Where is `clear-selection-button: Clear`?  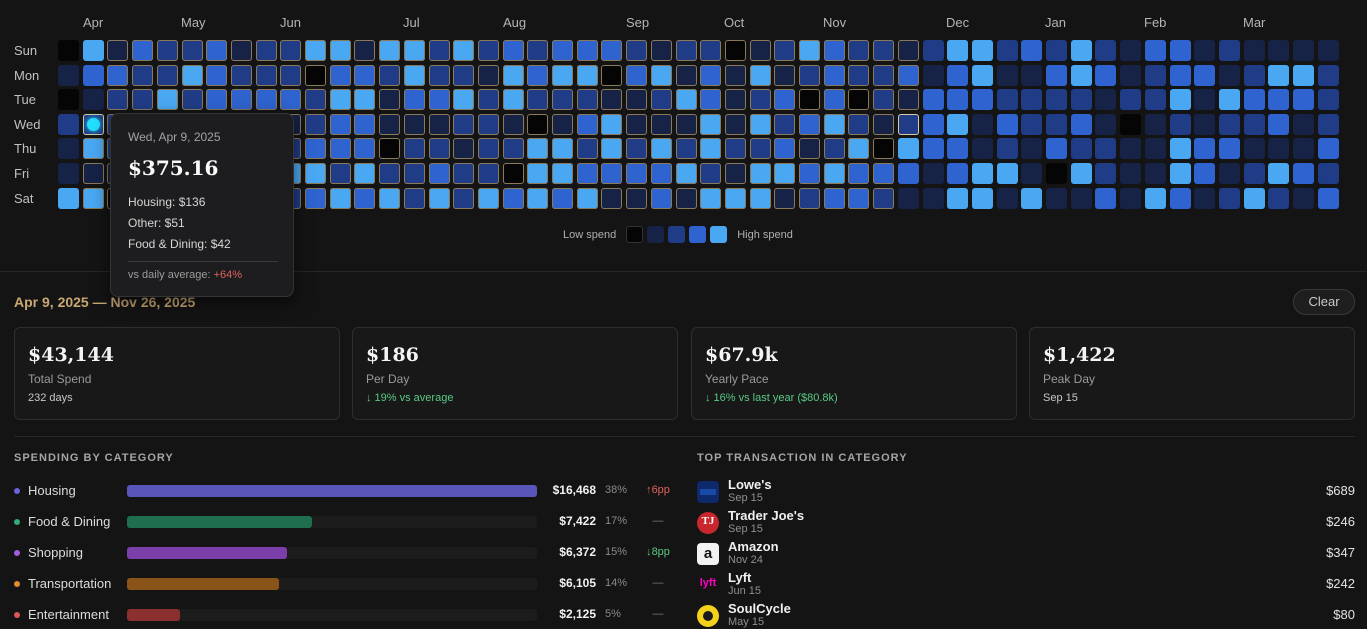 clear-selection-button: Clear is located at coordinates (1324, 302).